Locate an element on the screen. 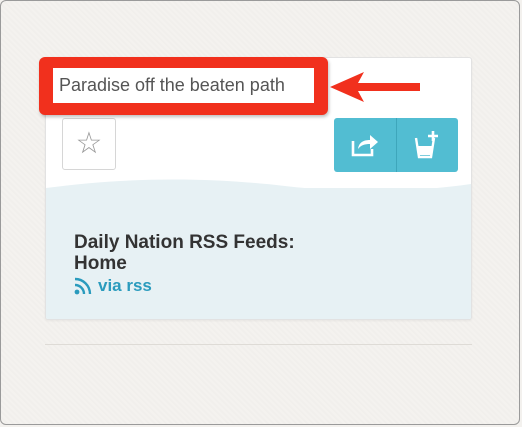 This screenshot has height=427, width=522. card-action-buttons is located at coordinates (396, 145).